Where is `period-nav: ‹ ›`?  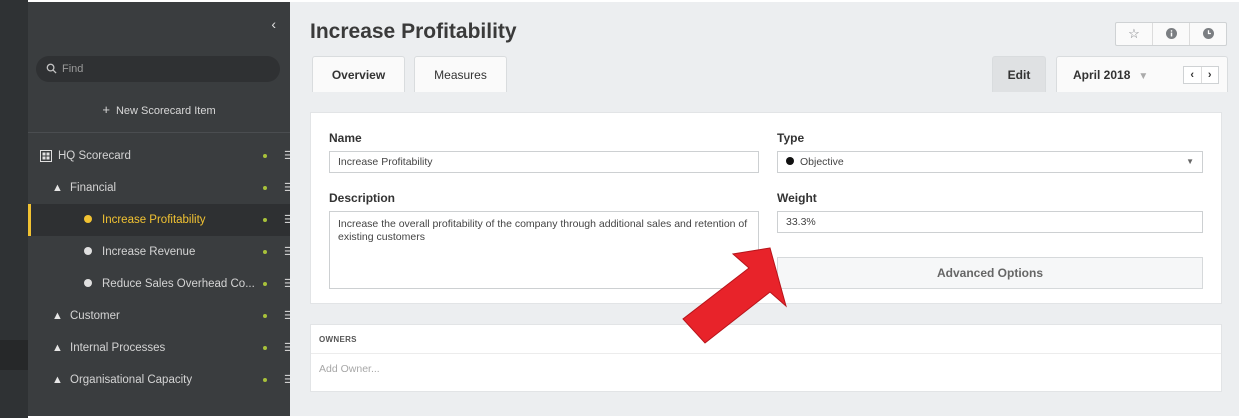 period-nav: ‹ › is located at coordinates (1201, 75).